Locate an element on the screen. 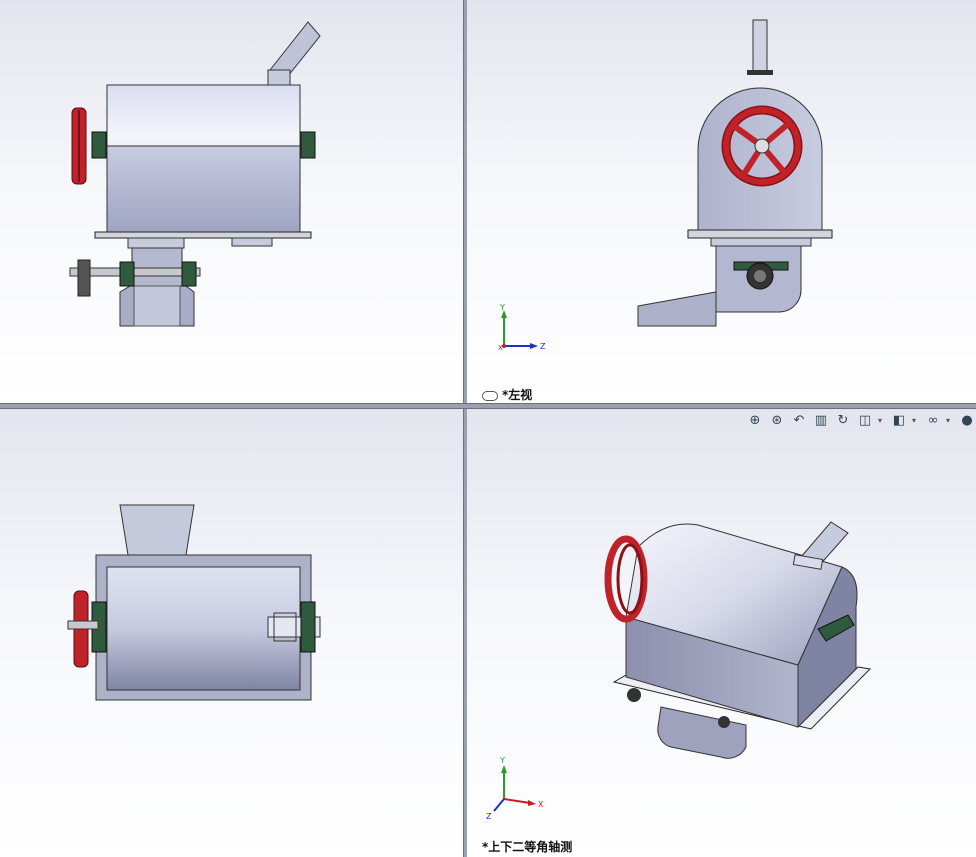 The image size is (976, 857). view-label-left: *左视 is located at coordinates (507, 394).